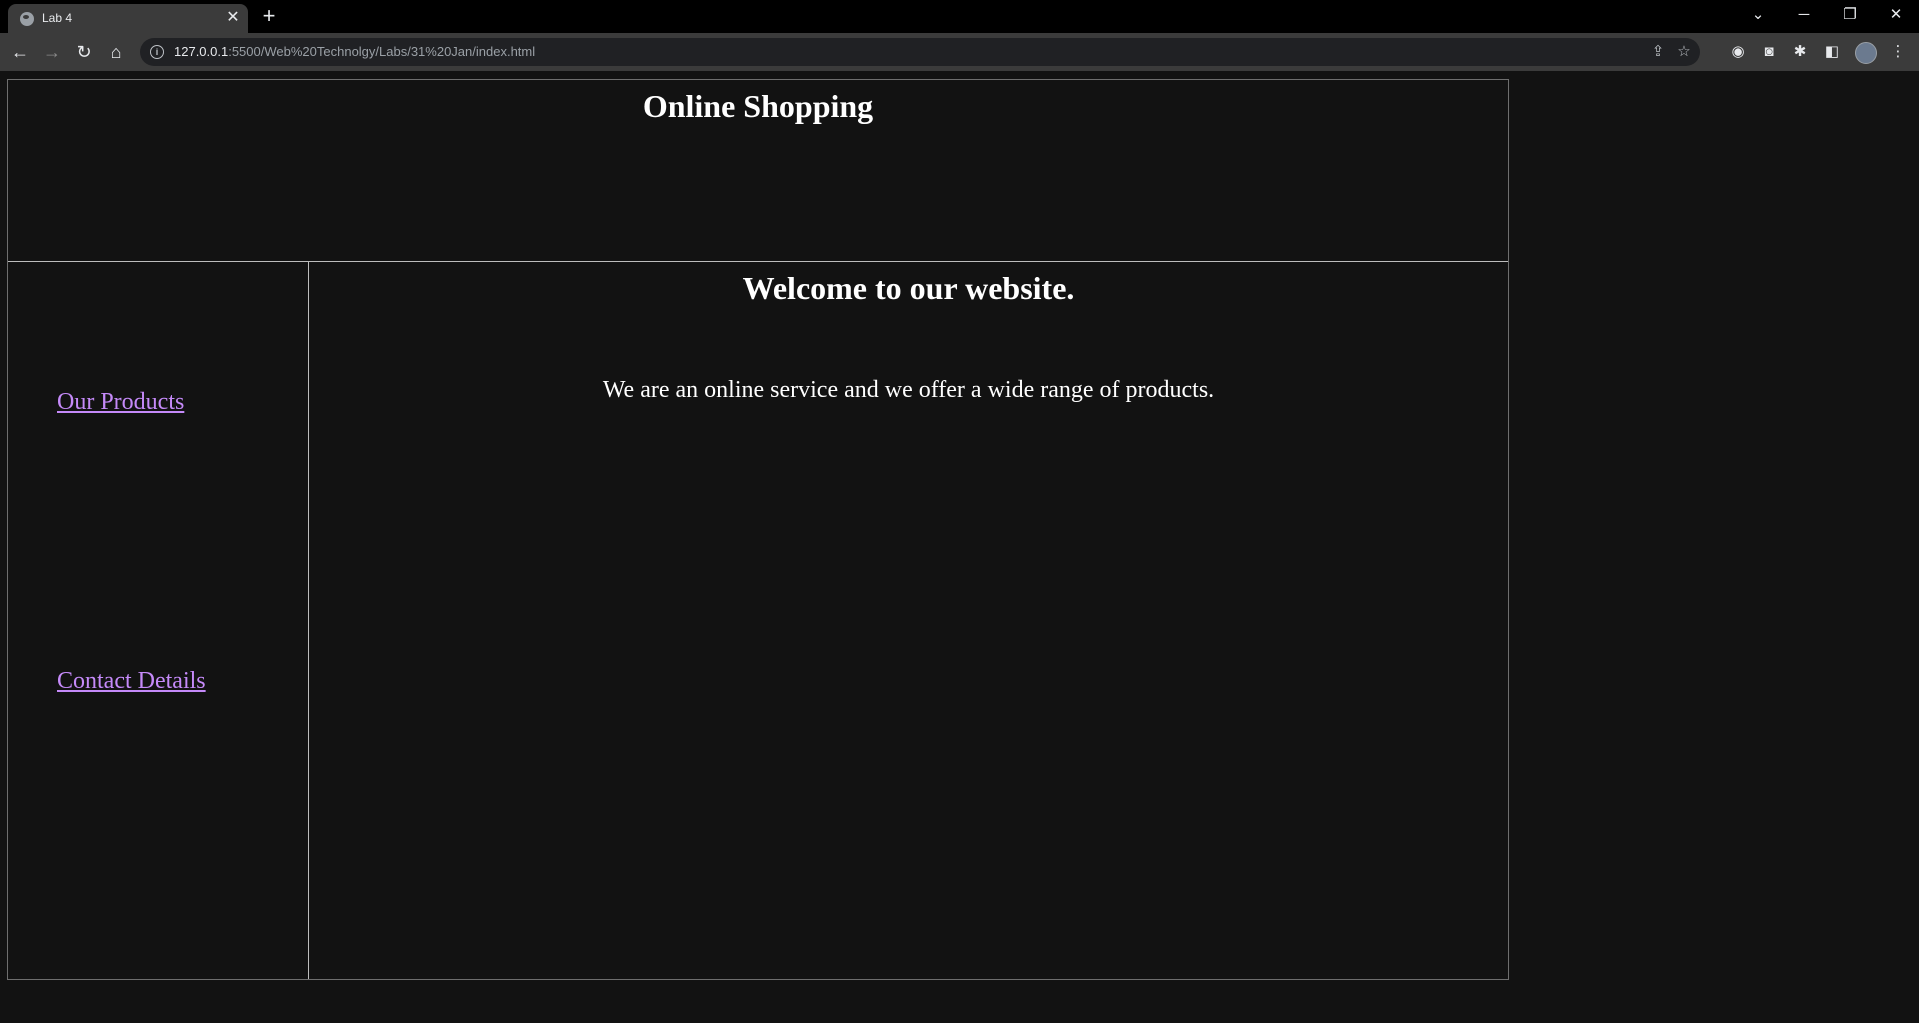 This screenshot has width=1919, height=1023. Describe the element at coordinates (1898, 52) in the screenshot. I see `menu-kebab-icon: ⋮` at that location.